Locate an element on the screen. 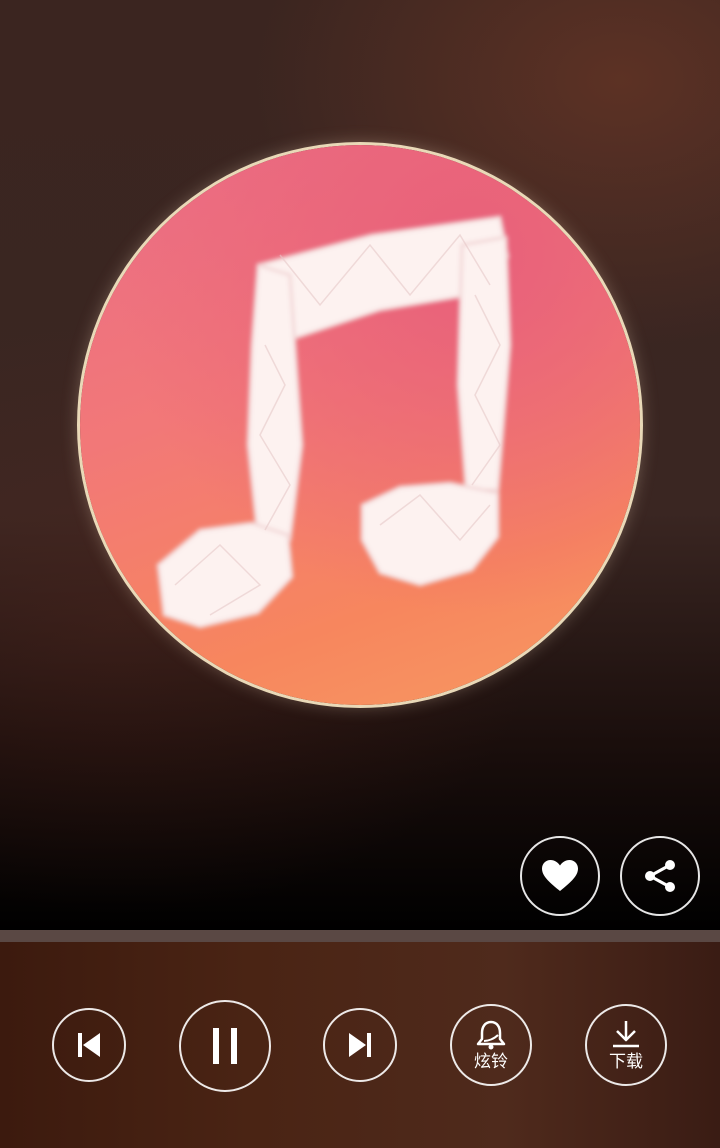 This screenshot has height=1148, width=720. ringtone-button: 炫铃 is located at coordinates (491, 1045).